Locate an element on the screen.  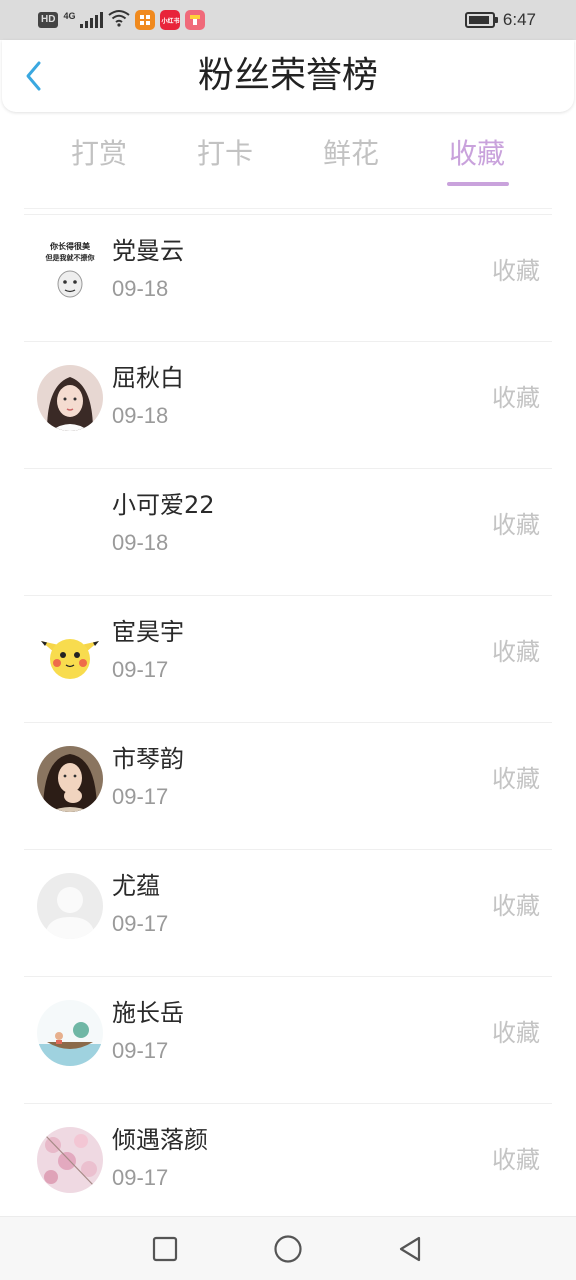
wifi-icon is located at coordinates (119, 20).